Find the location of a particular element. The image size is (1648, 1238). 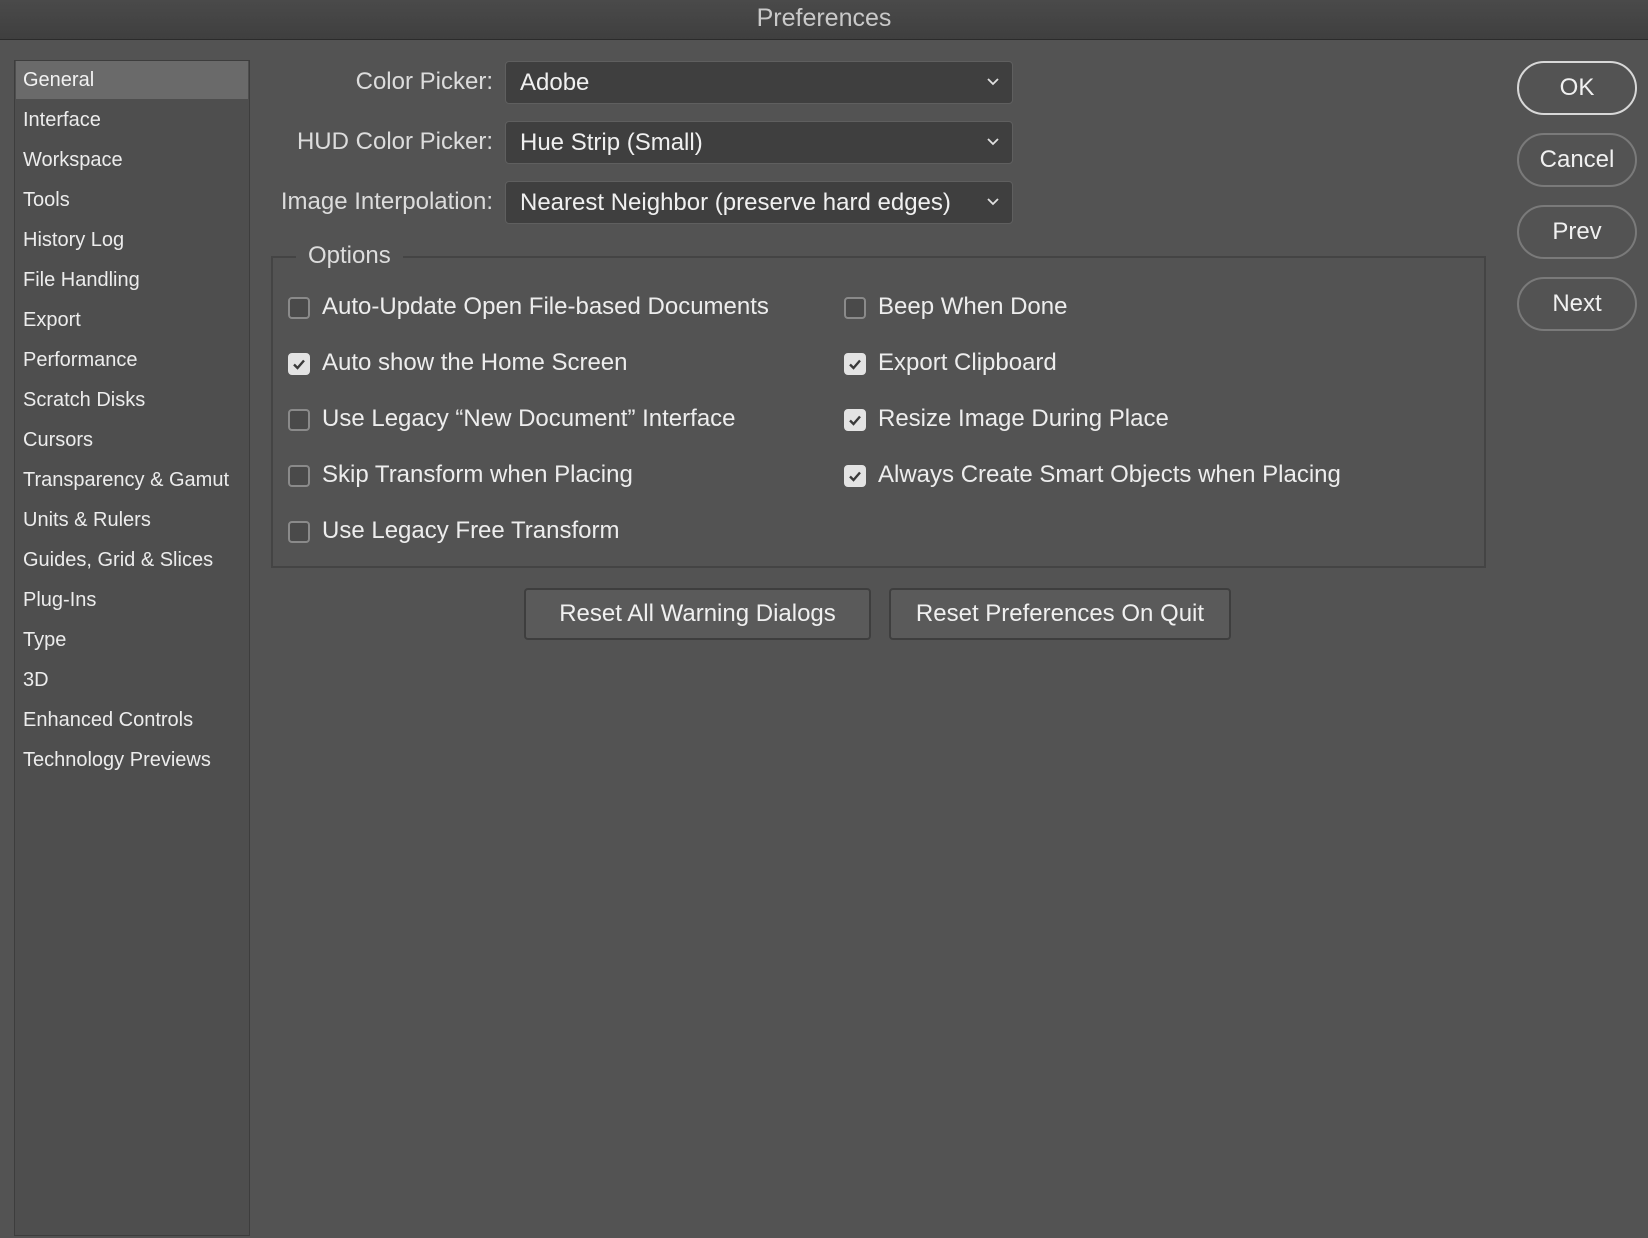

sidebar-item-history-log: History Log is located at coordinates (132, 240).